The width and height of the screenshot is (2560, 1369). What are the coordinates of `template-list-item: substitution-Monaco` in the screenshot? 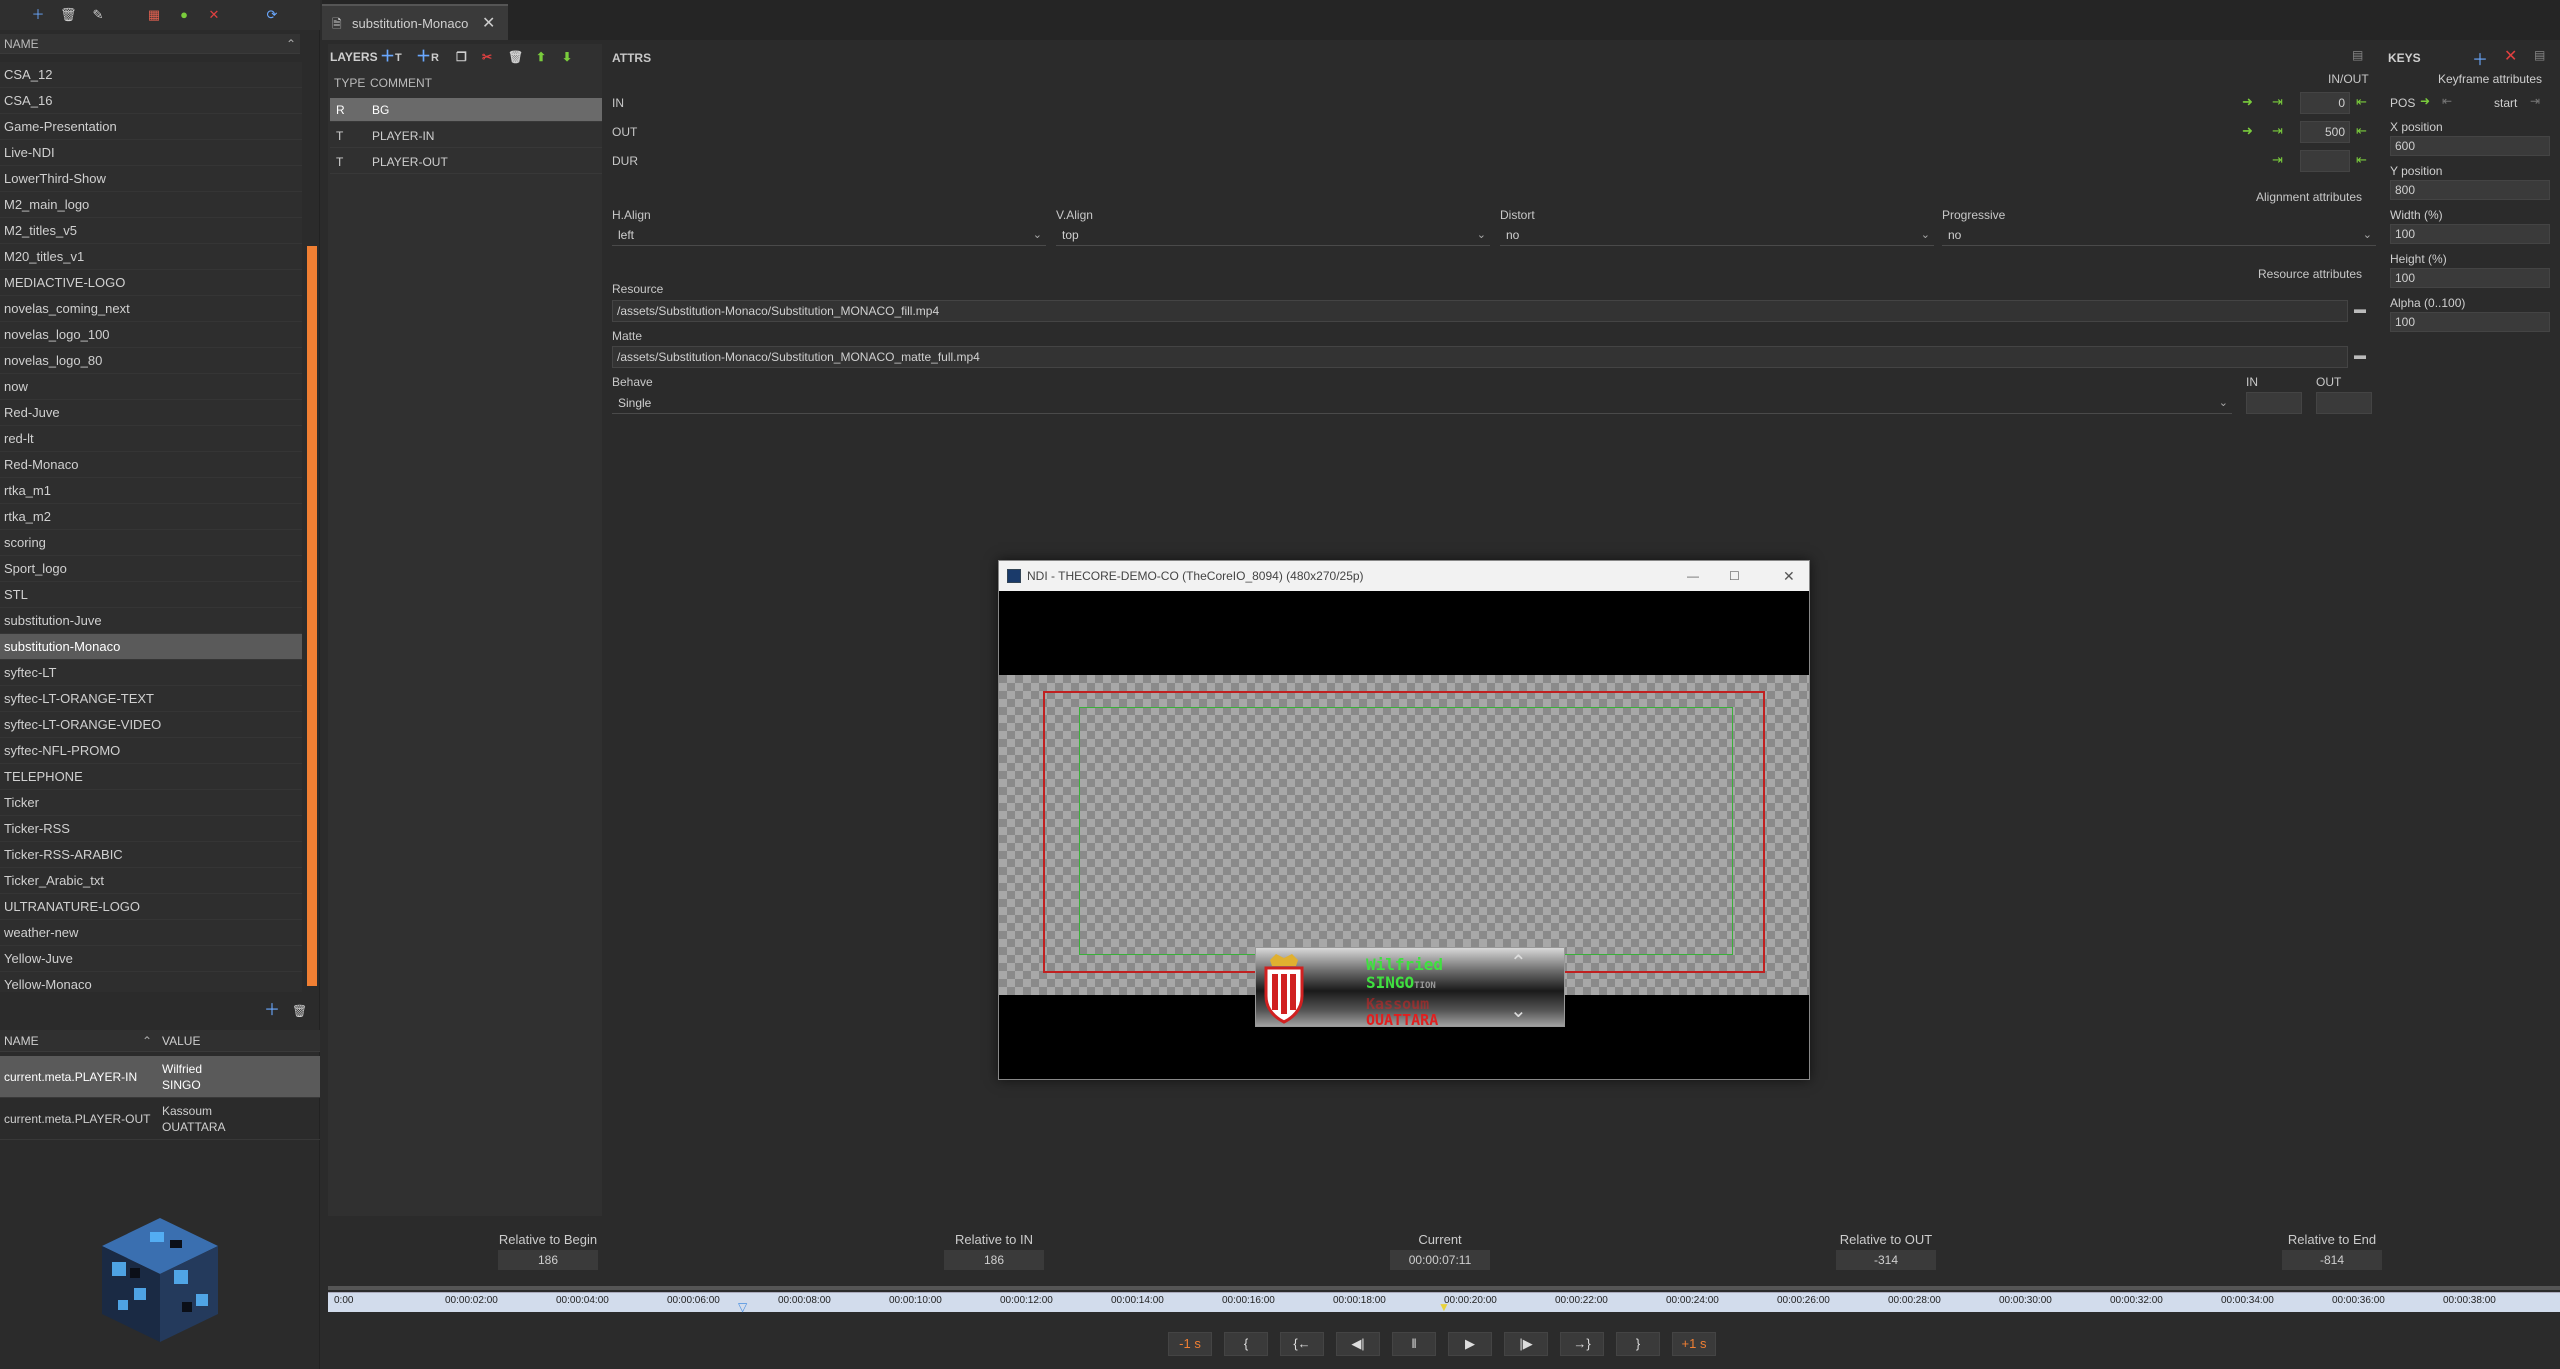 It's located at (151, 647).